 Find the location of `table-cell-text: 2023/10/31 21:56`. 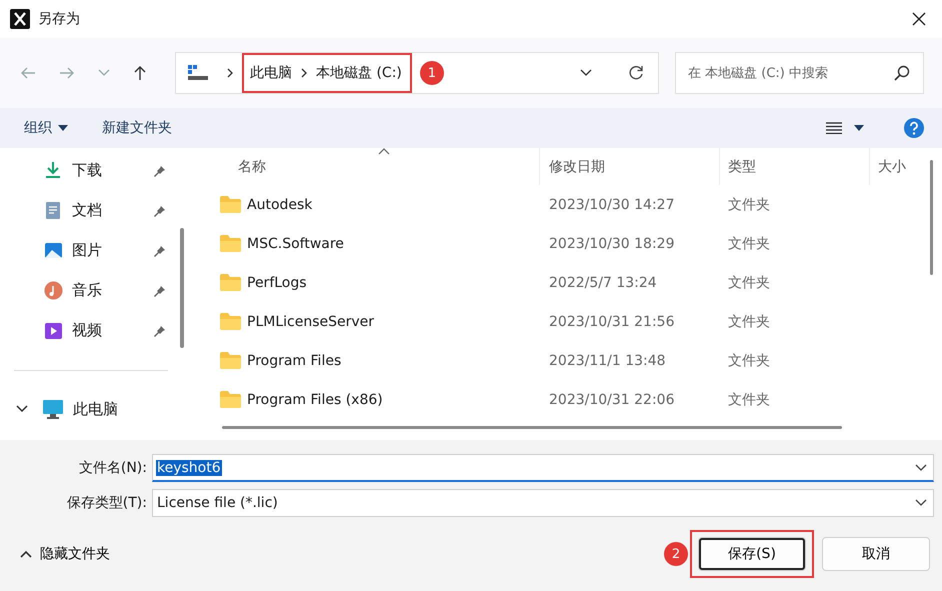

table-cell-text: 2023/10/31 21:56 is located at coordinates (612, 322).